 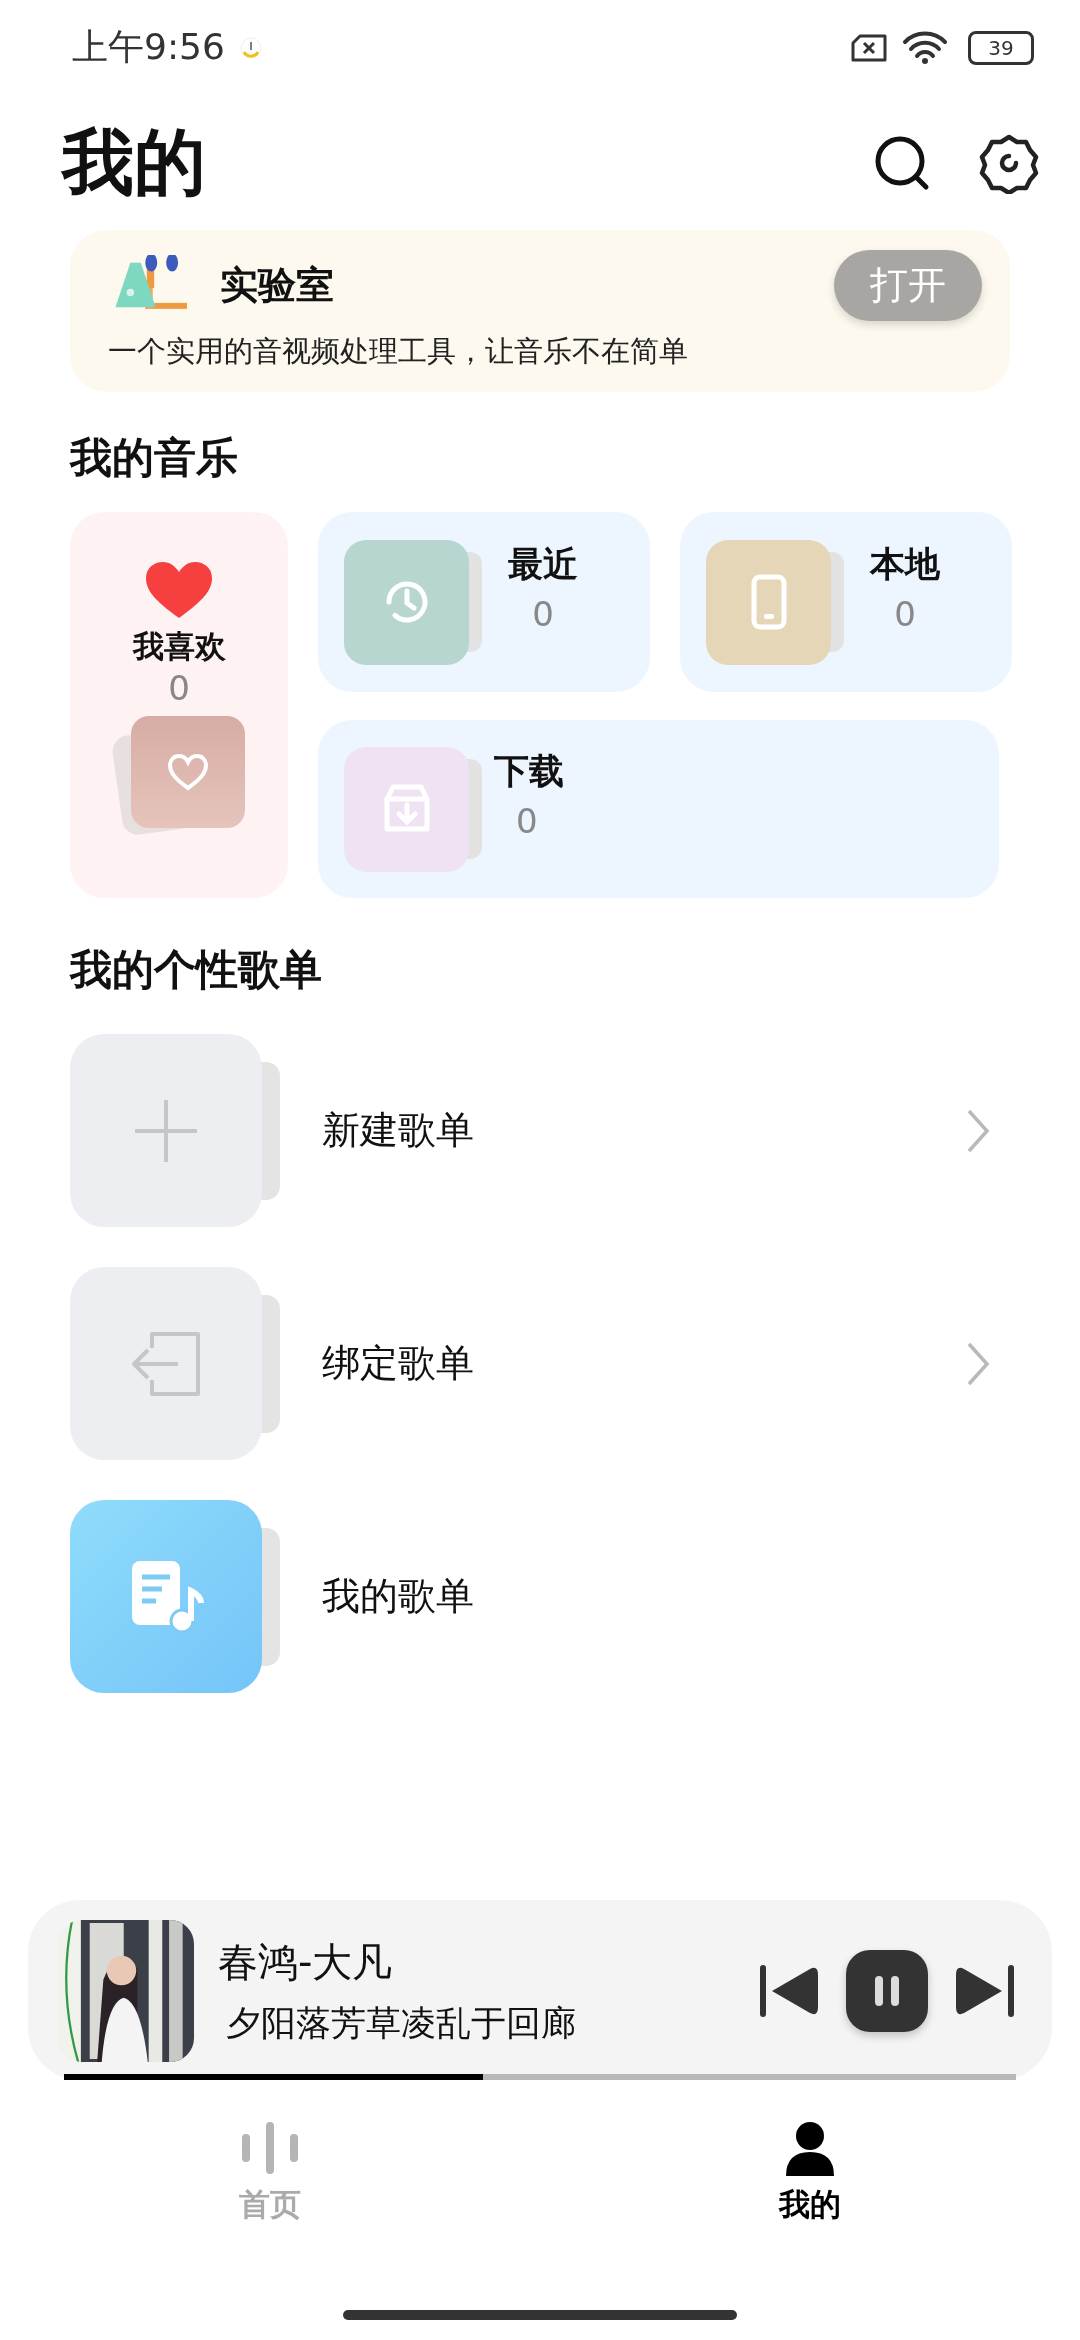 I want to click on nav-tab: 我的, so click(x=810, y=2215).